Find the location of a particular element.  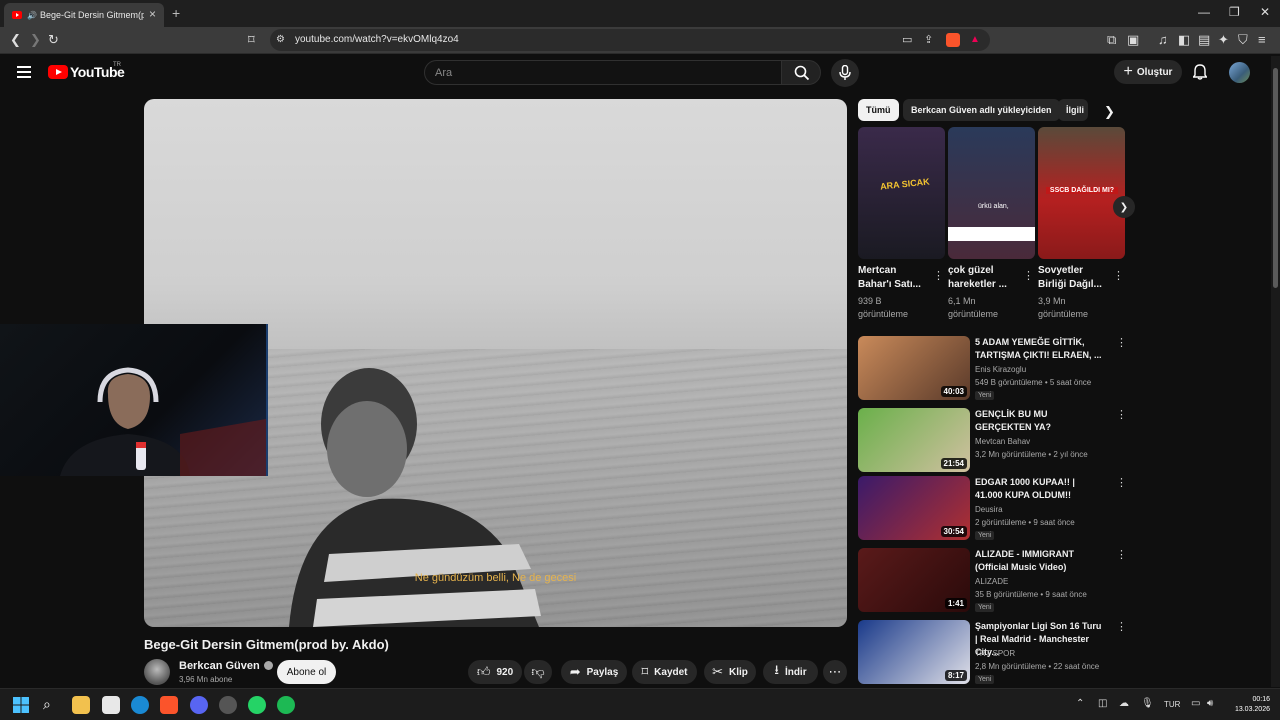

cast-icon: ▭ is located at coordinates (907, 40).